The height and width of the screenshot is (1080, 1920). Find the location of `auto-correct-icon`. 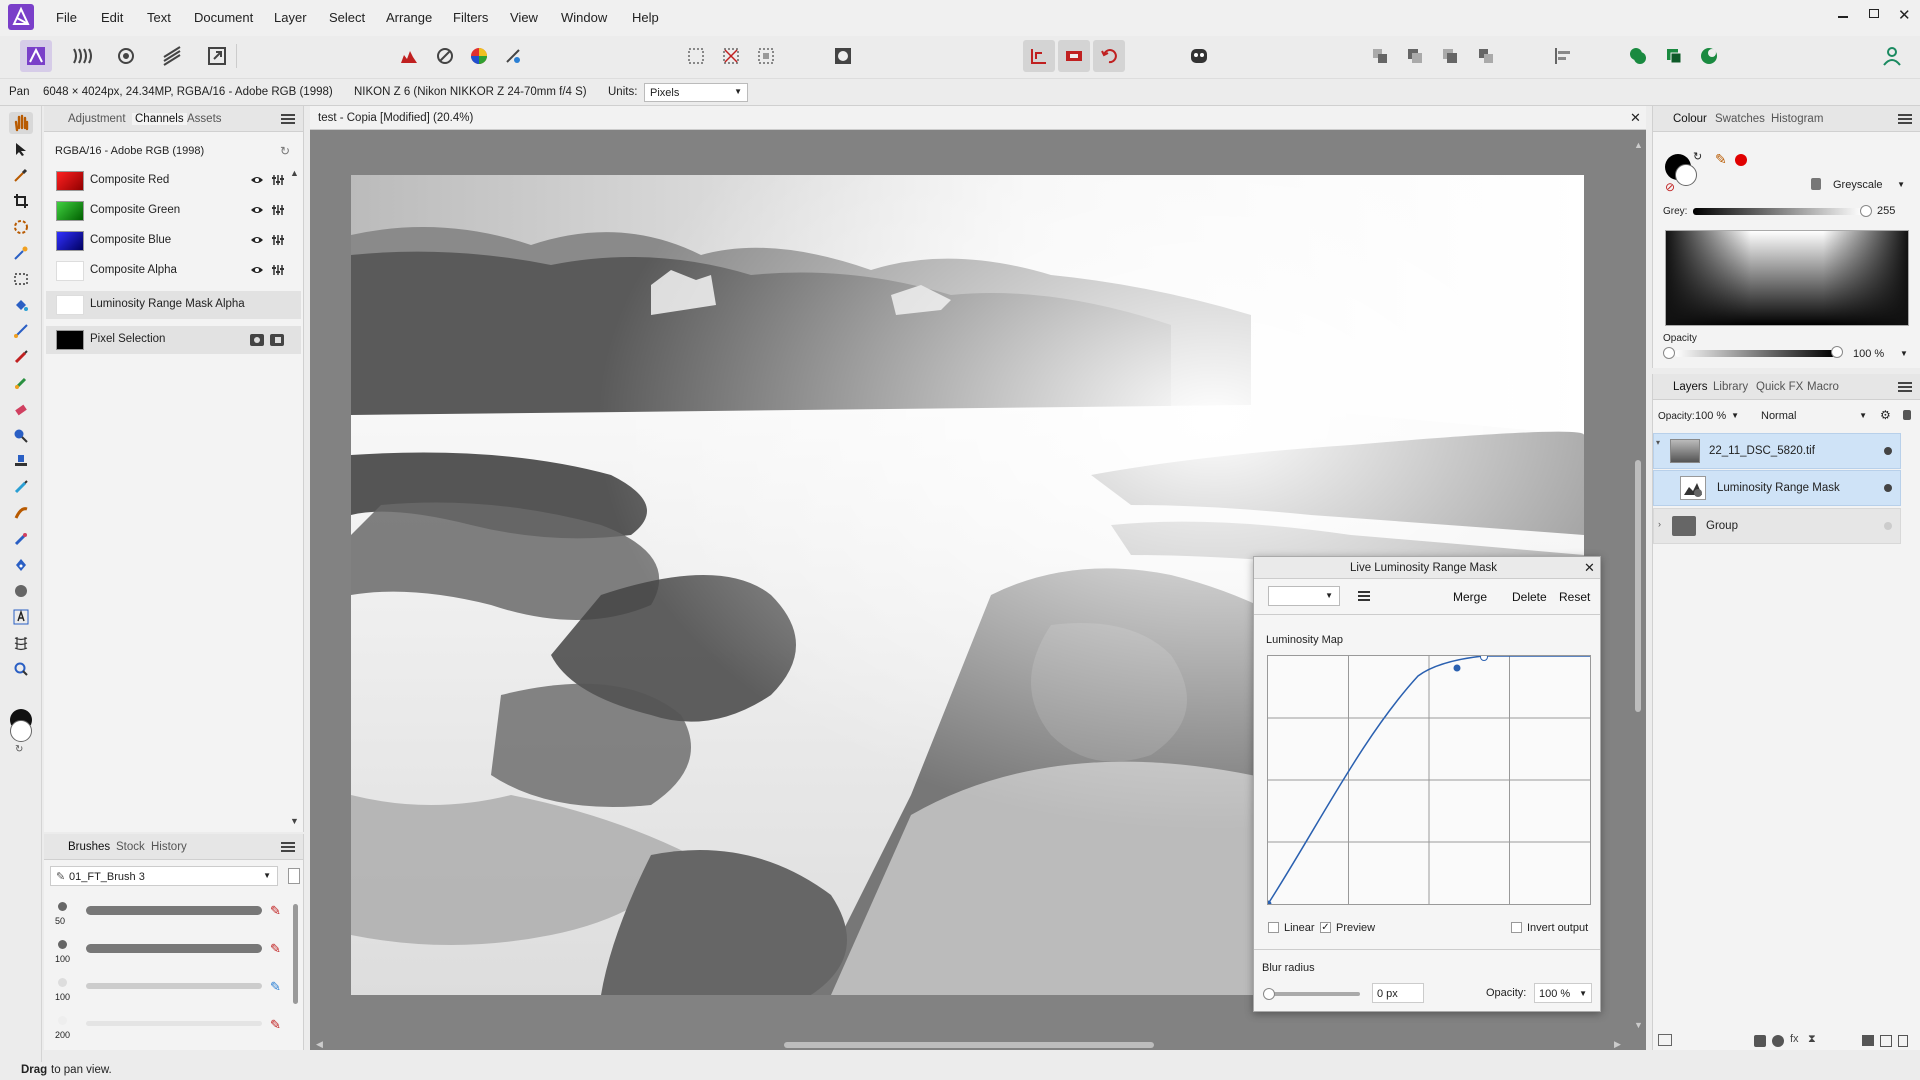

auto-correct-icon is located at coordinates (513, 56).